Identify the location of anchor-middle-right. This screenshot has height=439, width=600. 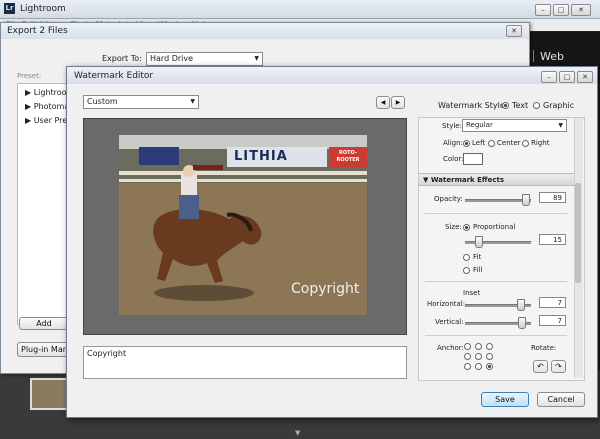
(489, 356).